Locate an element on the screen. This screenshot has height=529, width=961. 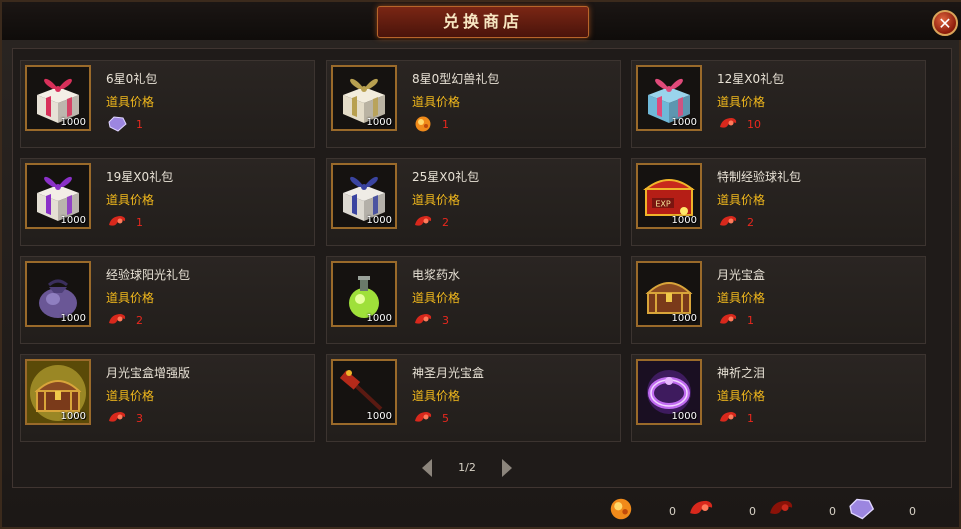
window-title: 兑换商店 is located at coordinates (483, 22).